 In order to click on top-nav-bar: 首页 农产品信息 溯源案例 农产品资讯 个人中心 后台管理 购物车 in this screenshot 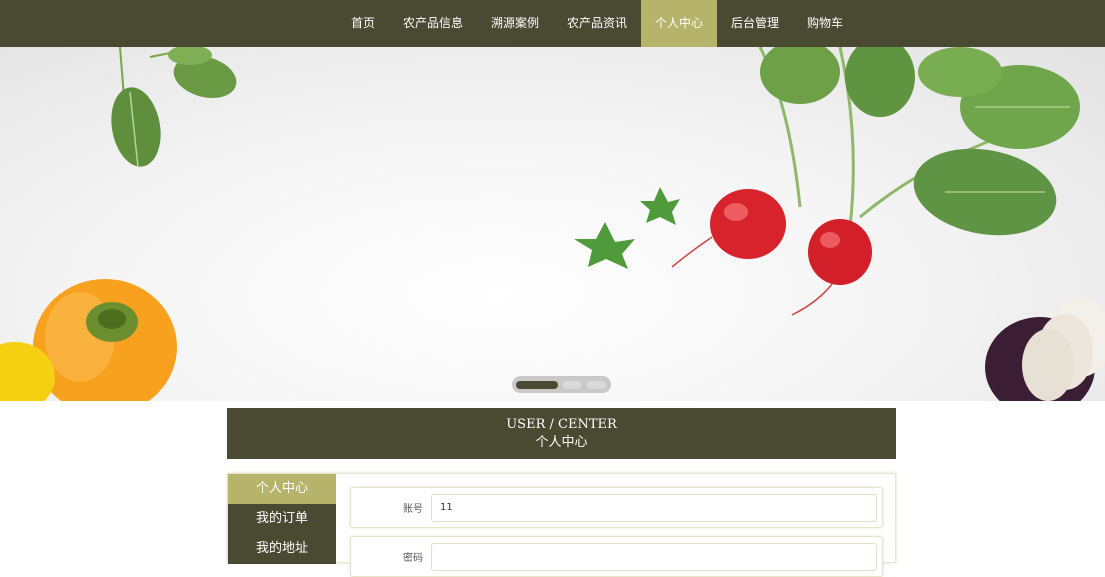, I will do `click(552, 23)`.